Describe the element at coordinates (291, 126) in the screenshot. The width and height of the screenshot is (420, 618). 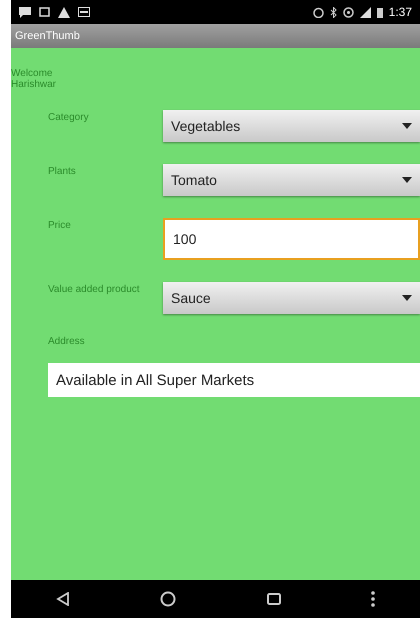
I see `dropdown: Vegetables` at that location.